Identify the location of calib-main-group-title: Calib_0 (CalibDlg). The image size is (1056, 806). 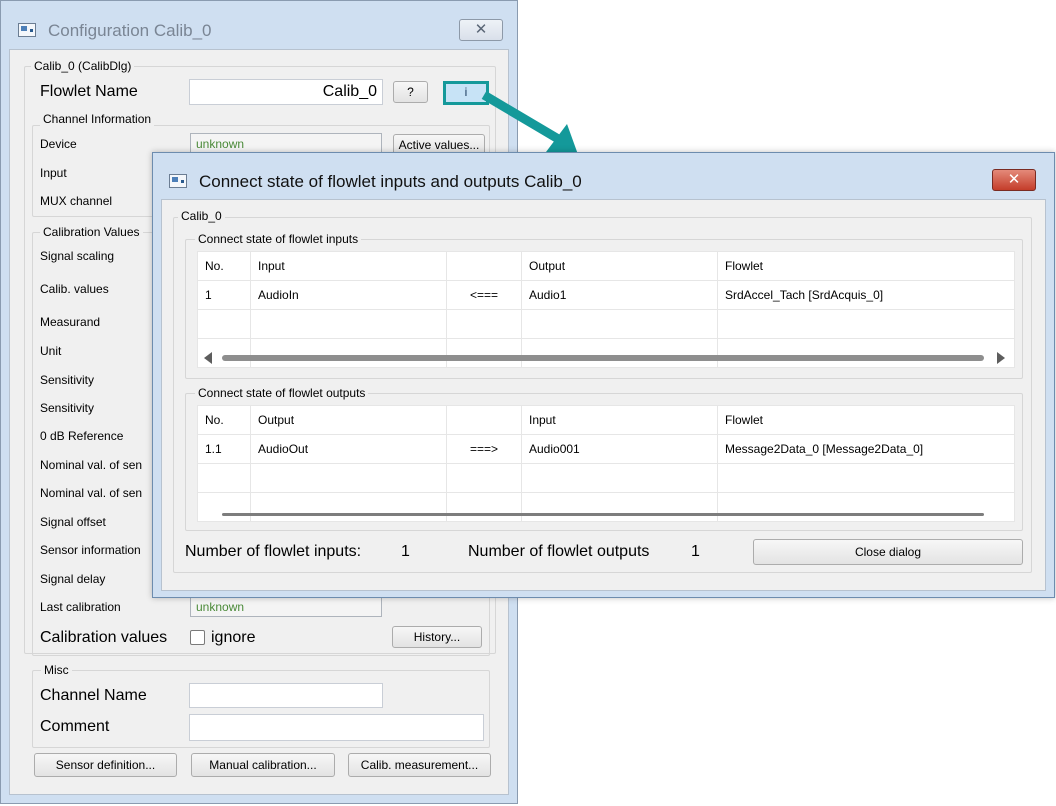
(83, 66).